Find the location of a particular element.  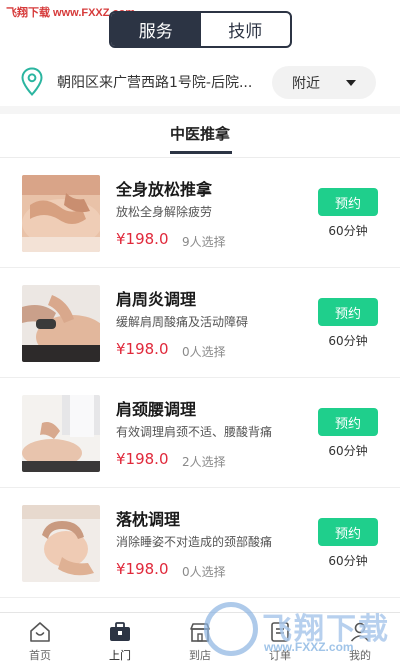

home-icon is located at coordinates (40, 632).